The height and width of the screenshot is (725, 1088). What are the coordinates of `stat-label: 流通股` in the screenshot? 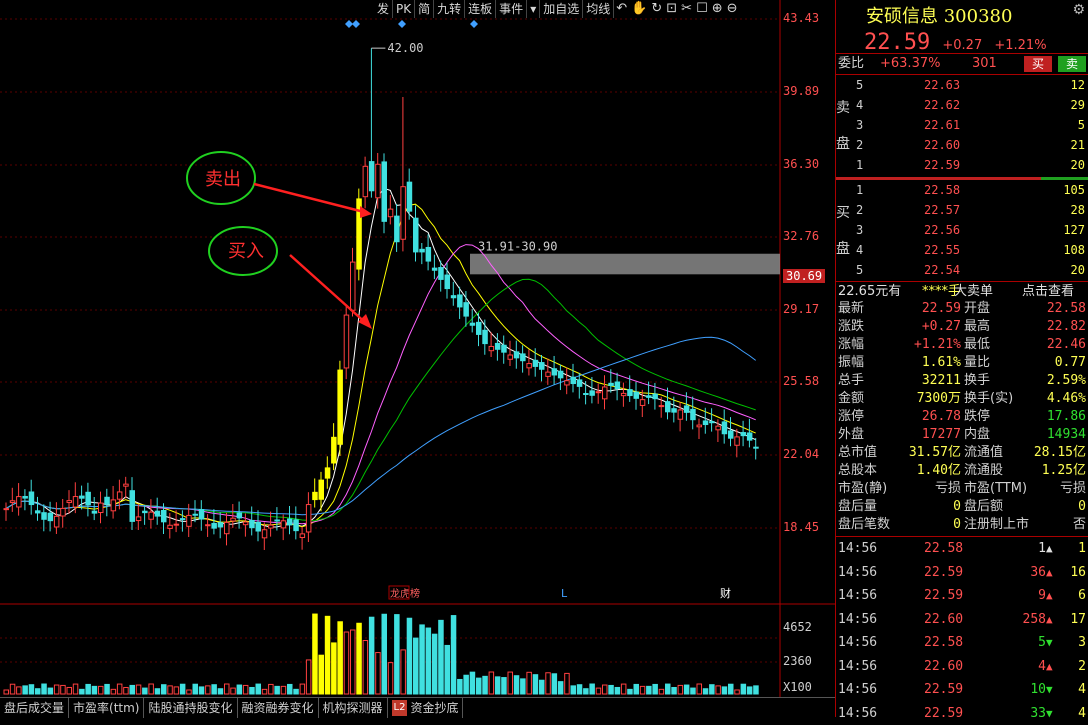 It's located at (984, 470).